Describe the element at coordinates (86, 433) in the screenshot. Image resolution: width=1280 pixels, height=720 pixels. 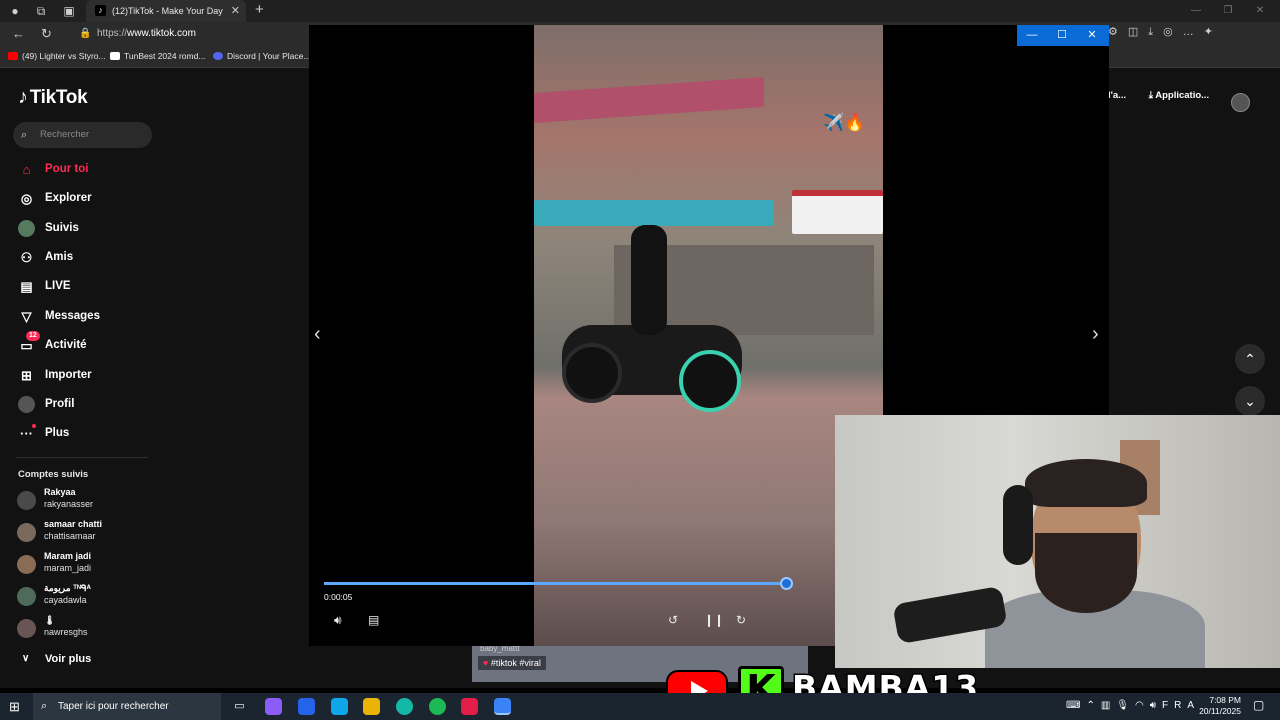
I see `nav-plus: ··· Plus` at that location.